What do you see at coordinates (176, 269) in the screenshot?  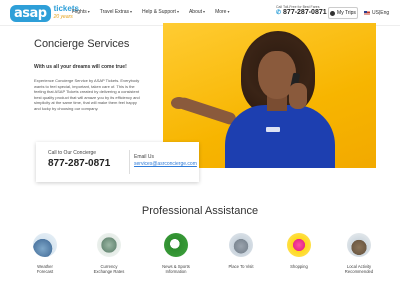 I see `service-label: News & Sports Information` at bounding box center [176, 269].